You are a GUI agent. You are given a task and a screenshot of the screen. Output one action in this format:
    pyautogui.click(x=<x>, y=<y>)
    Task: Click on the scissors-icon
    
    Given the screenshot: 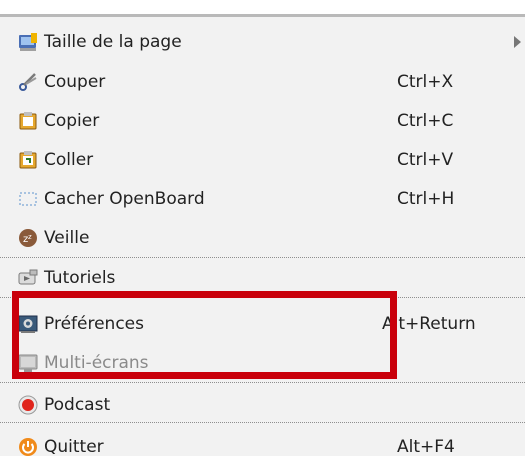 What is the action you would take?
    pyautogui.click(x=28, y=82)
    